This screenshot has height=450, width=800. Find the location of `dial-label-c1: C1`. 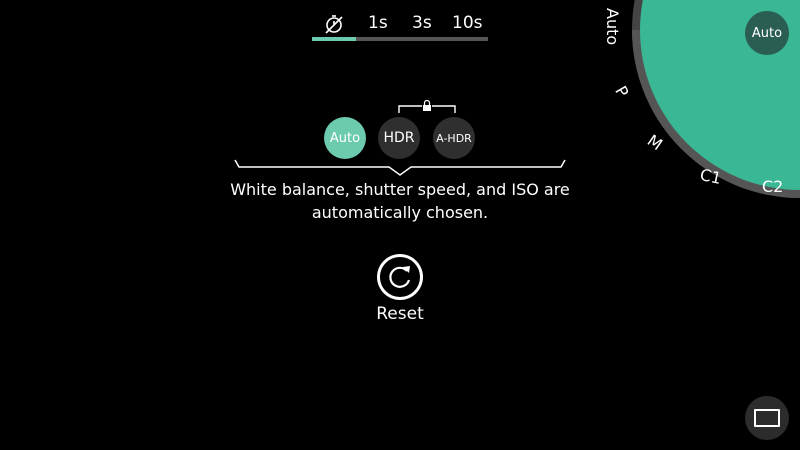

dial-label-c1: C1 is located at coordinates (710, 176).